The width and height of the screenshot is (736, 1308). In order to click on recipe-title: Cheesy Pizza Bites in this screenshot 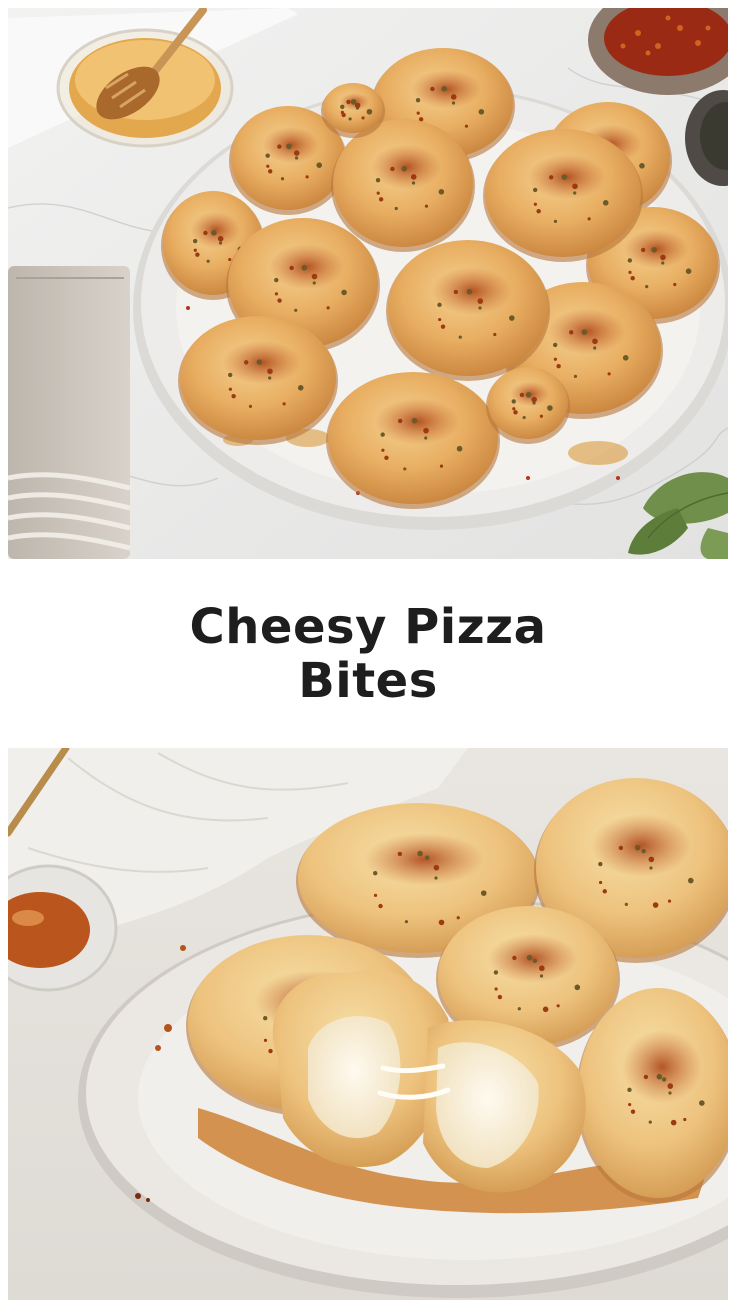, I will do `click(368, 653)`.